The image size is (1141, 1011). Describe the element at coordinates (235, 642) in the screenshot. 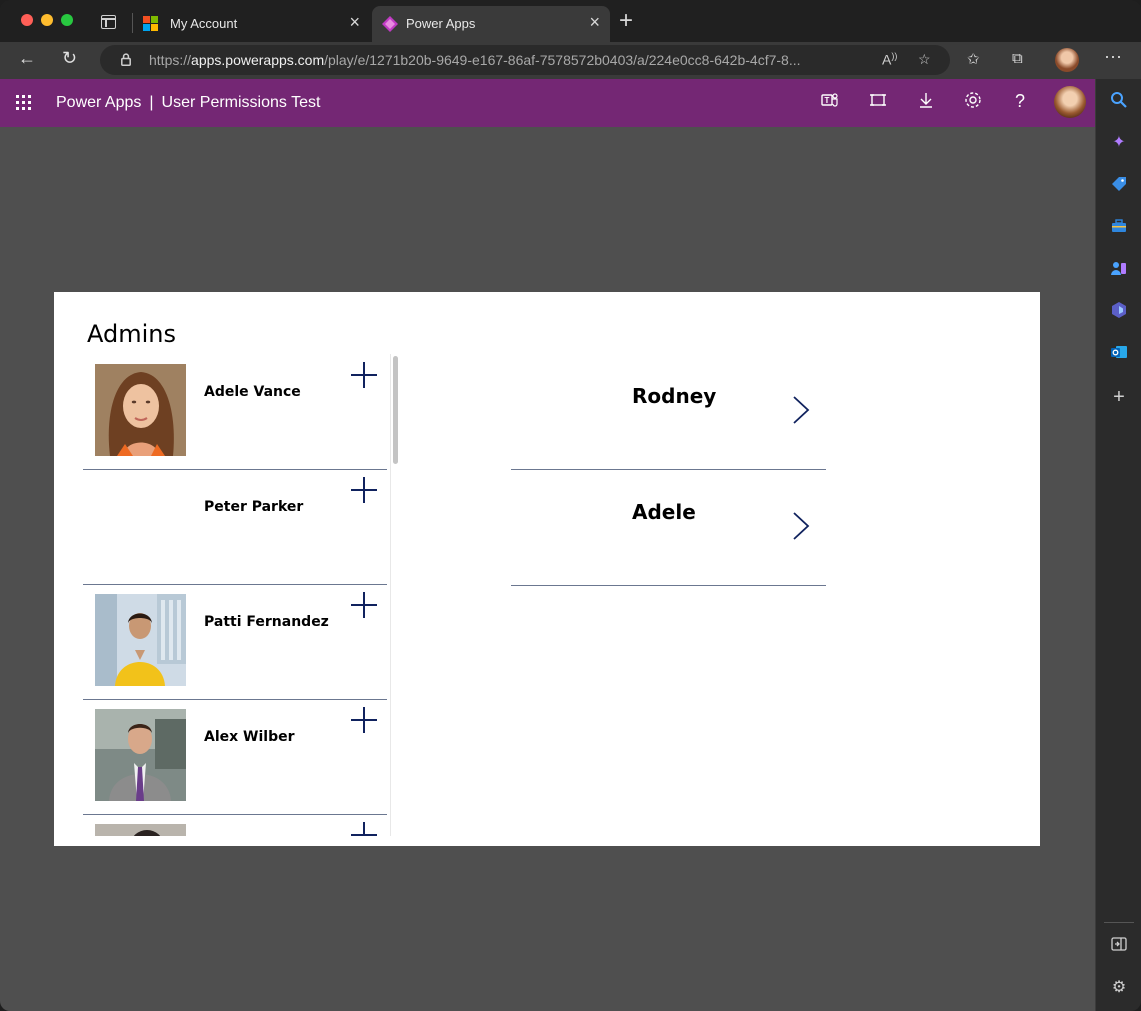

I see `gallery-item: Patti Fernandez` at that location.